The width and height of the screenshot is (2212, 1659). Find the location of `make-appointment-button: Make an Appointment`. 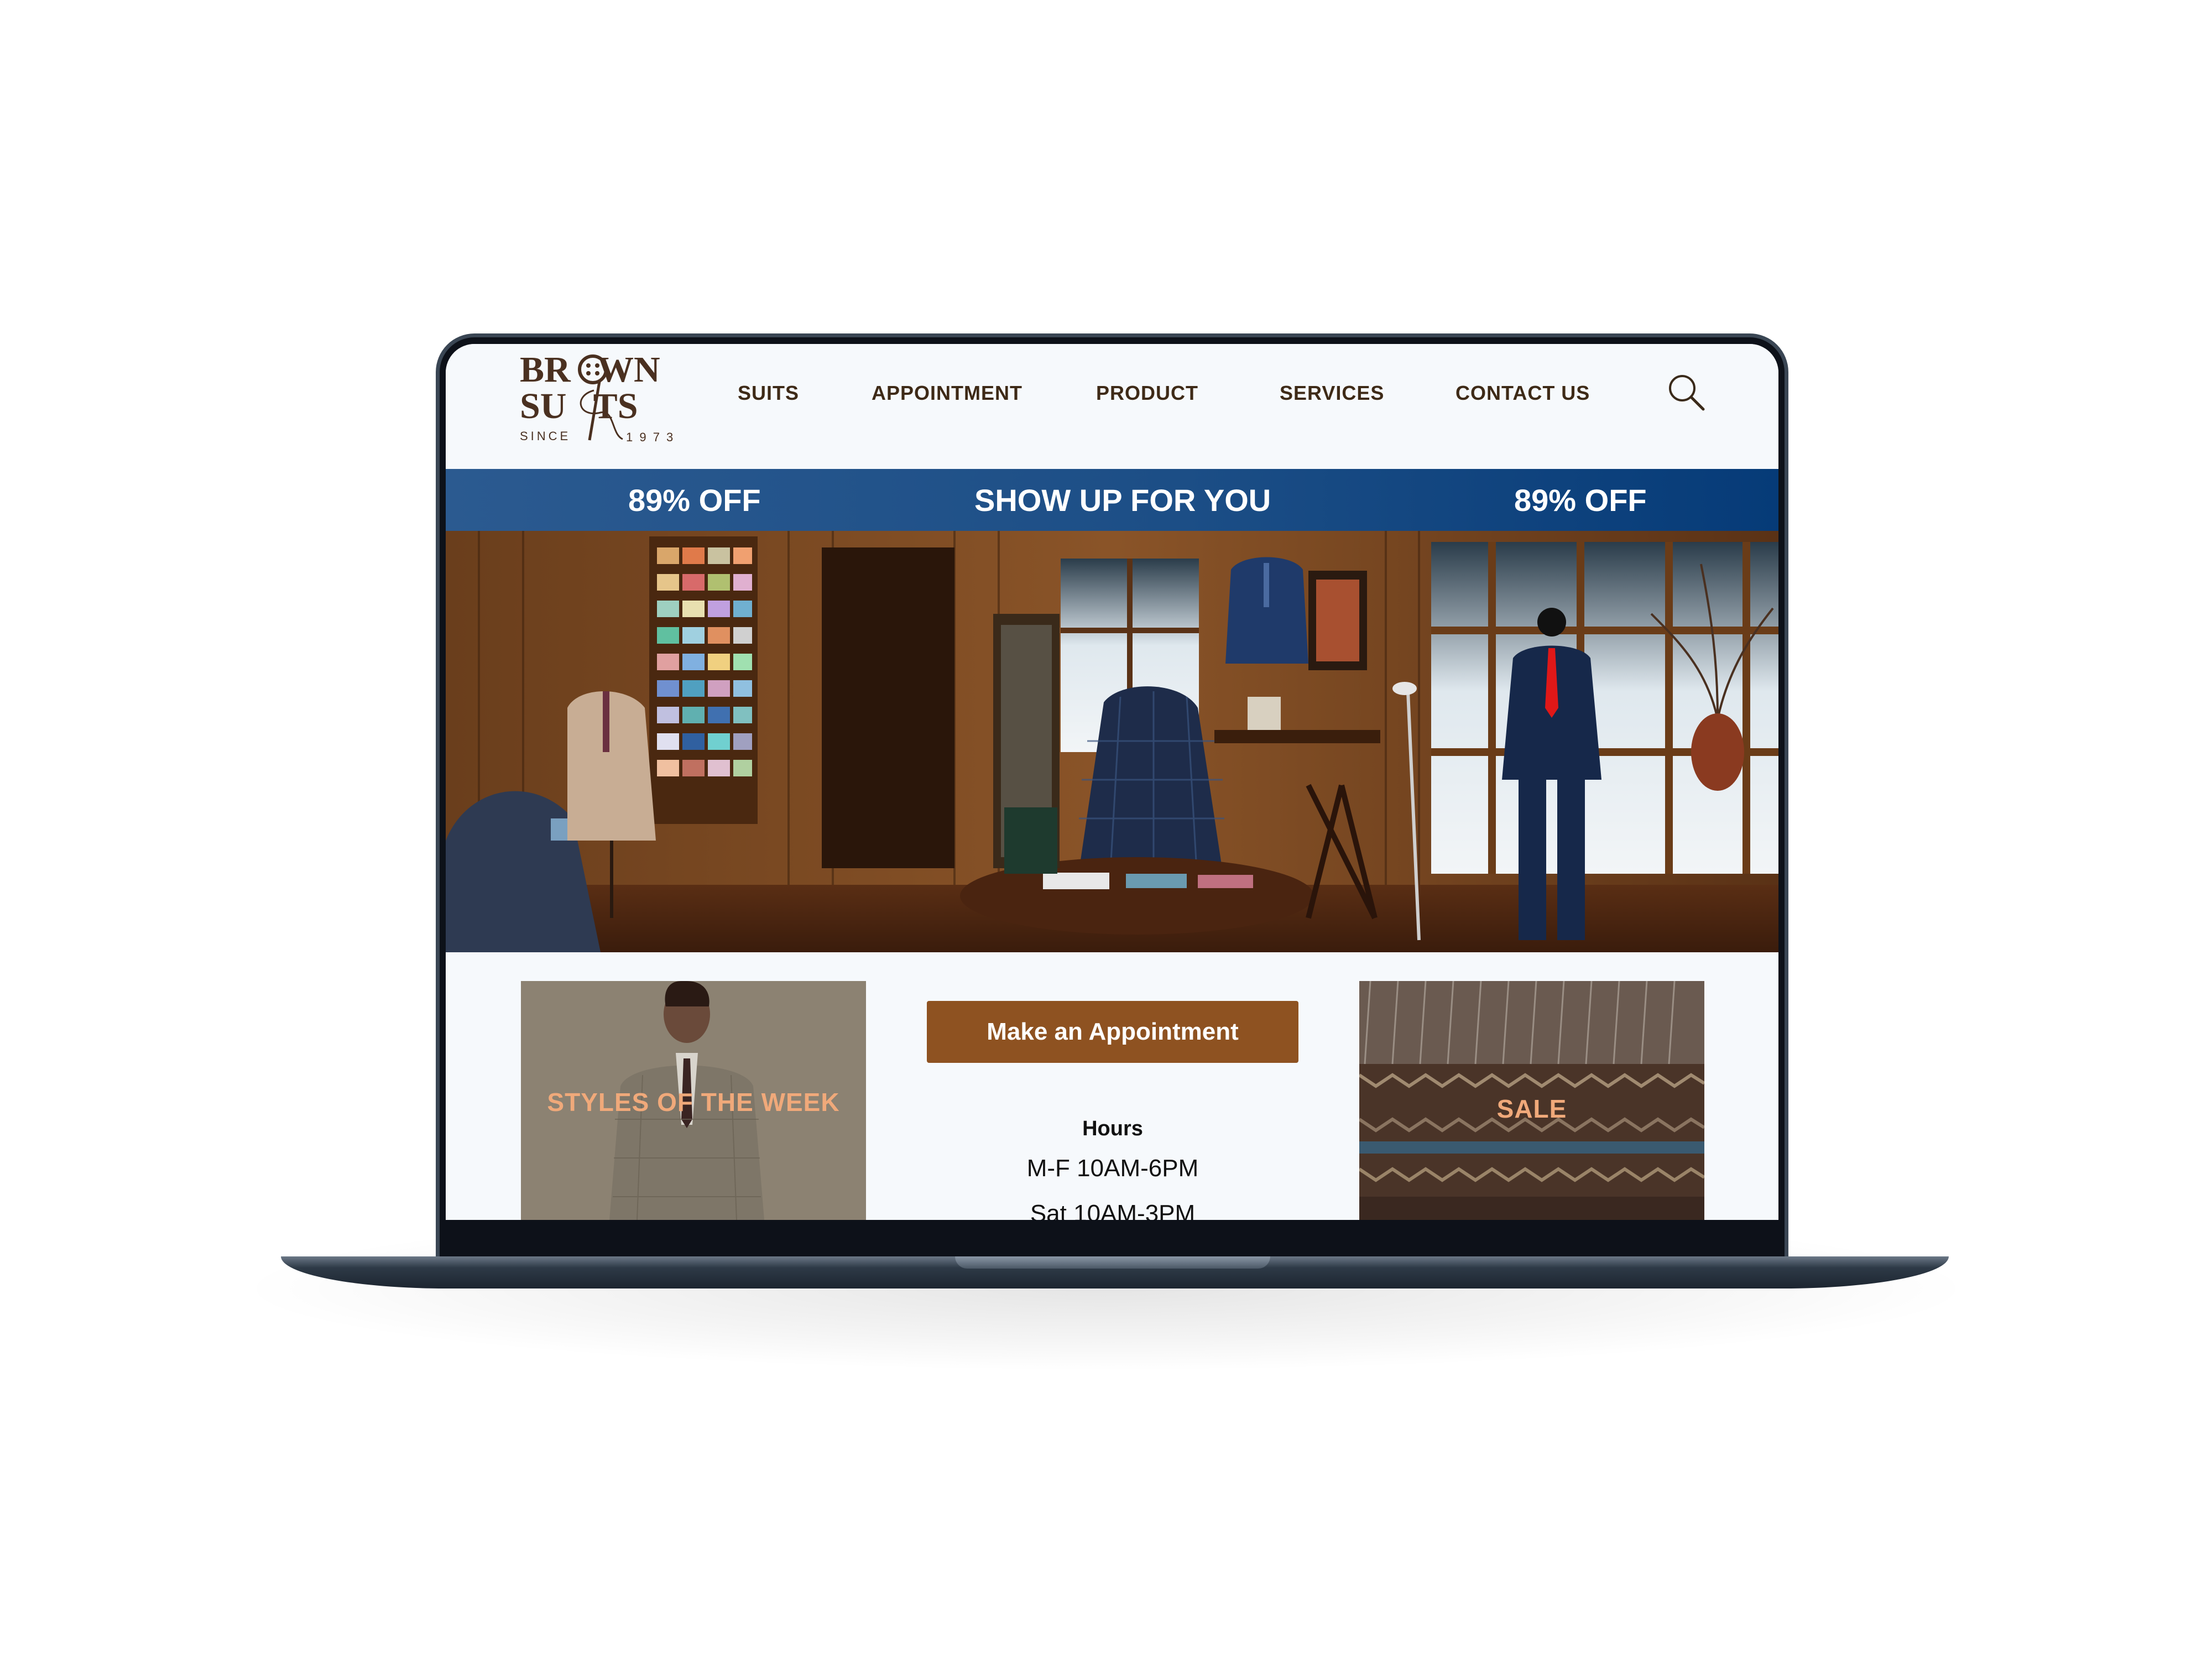

make-appointment-button: Make an Appointment is located at coordinates (1112, 1032).